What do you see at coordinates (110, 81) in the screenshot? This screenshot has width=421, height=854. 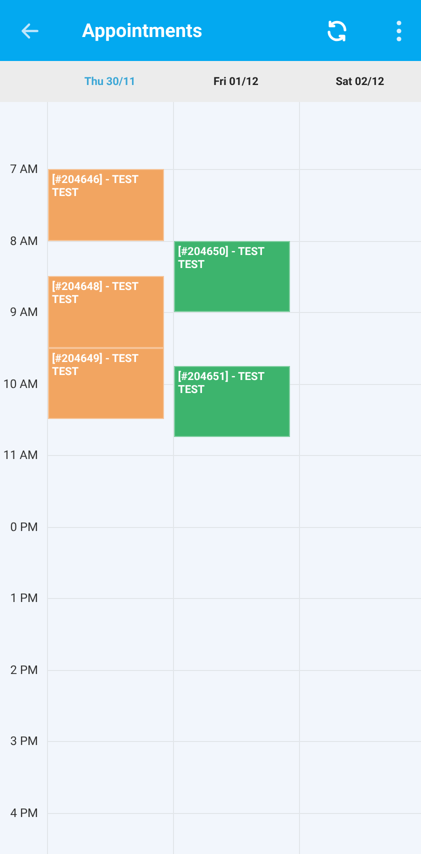 I see `day-tab: Thu 30/11` at bounding box center [110, 81].